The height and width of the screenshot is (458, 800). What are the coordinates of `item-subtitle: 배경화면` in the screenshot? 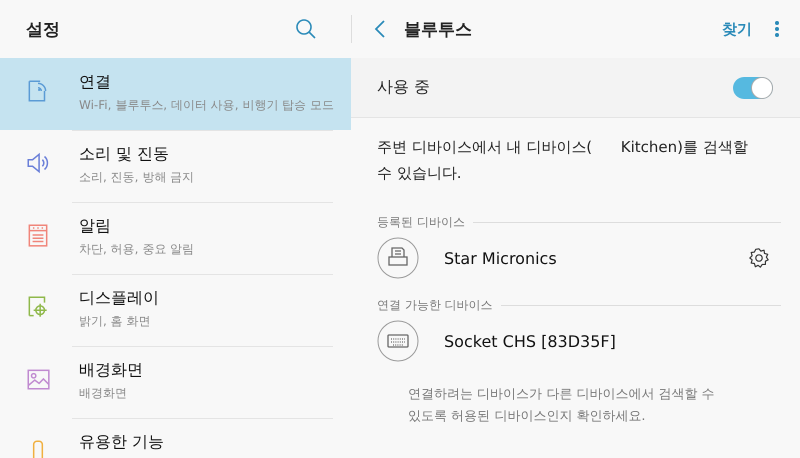 It's located at (103, 393).